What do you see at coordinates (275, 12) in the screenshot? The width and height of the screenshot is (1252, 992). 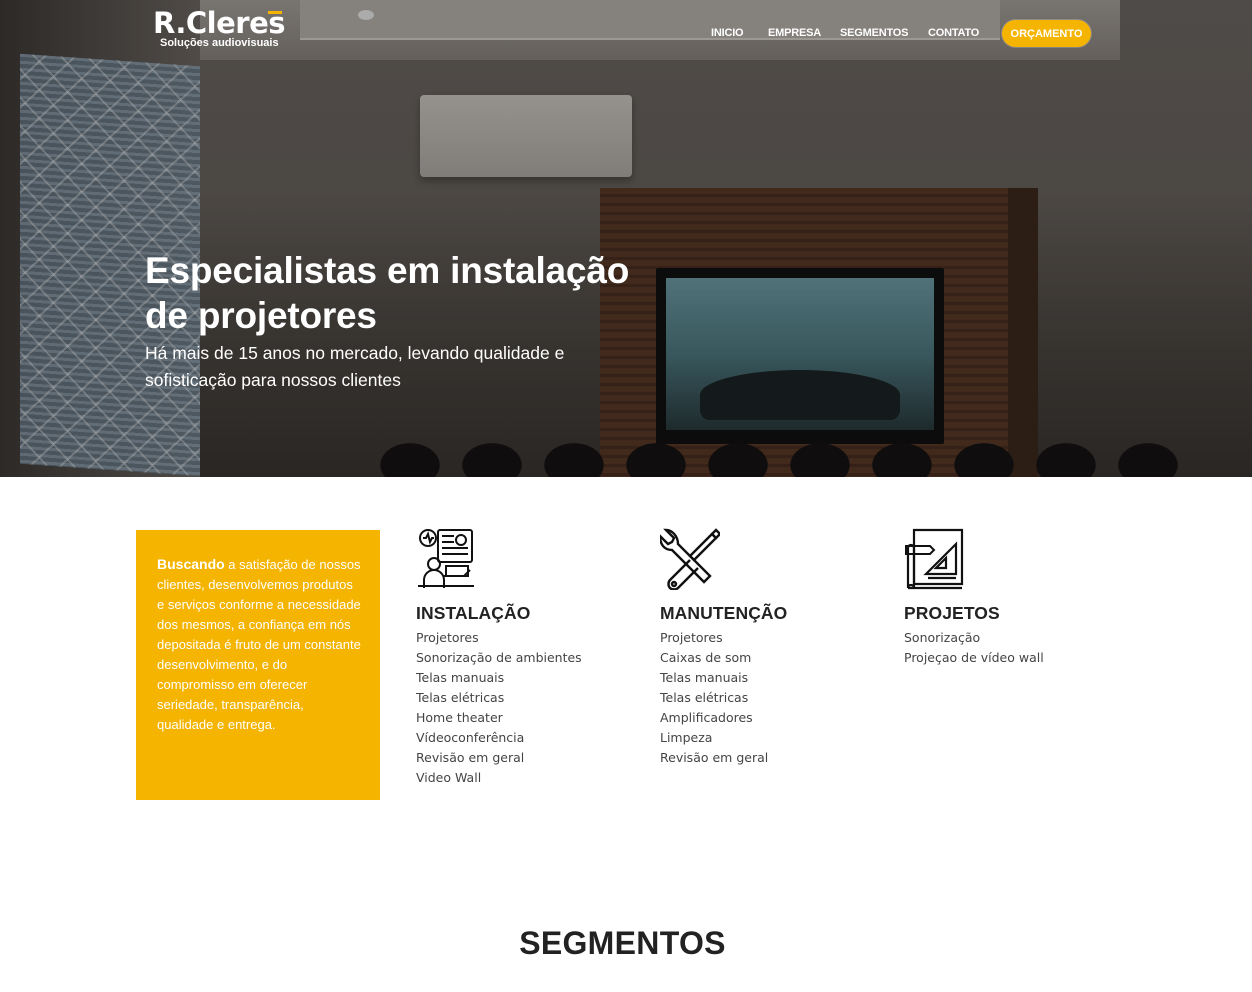 I see `logo-accent-dash` at bounding box center [275, 12].